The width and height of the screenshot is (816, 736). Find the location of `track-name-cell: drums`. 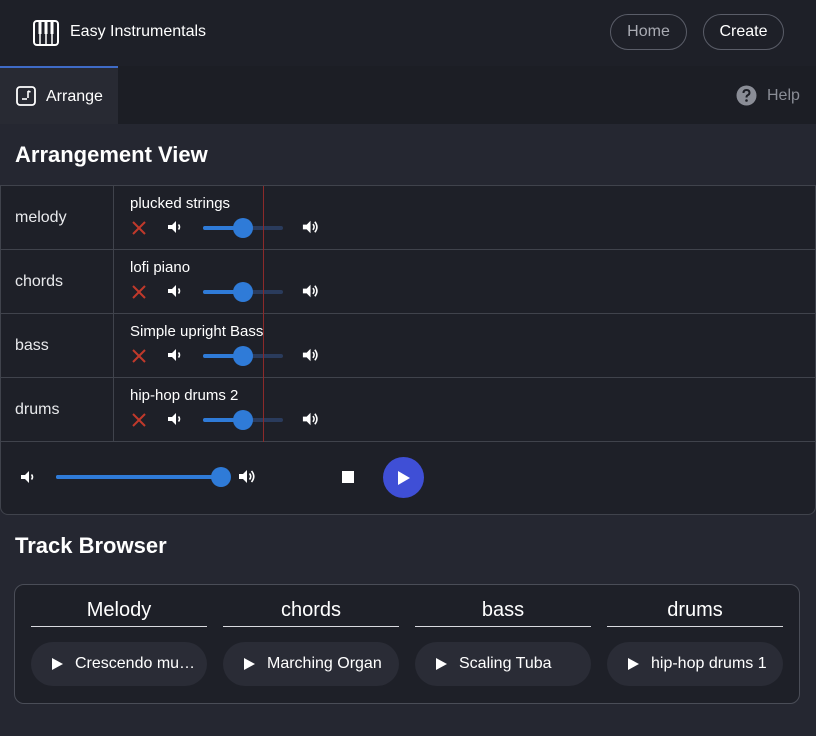

track-name-cell: drums is located at coordinates (57, 409).